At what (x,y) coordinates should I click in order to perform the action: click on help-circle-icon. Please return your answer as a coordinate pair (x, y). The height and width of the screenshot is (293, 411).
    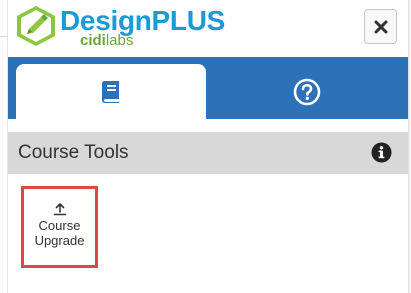
    Looking at the image, I should click on (307, 91).